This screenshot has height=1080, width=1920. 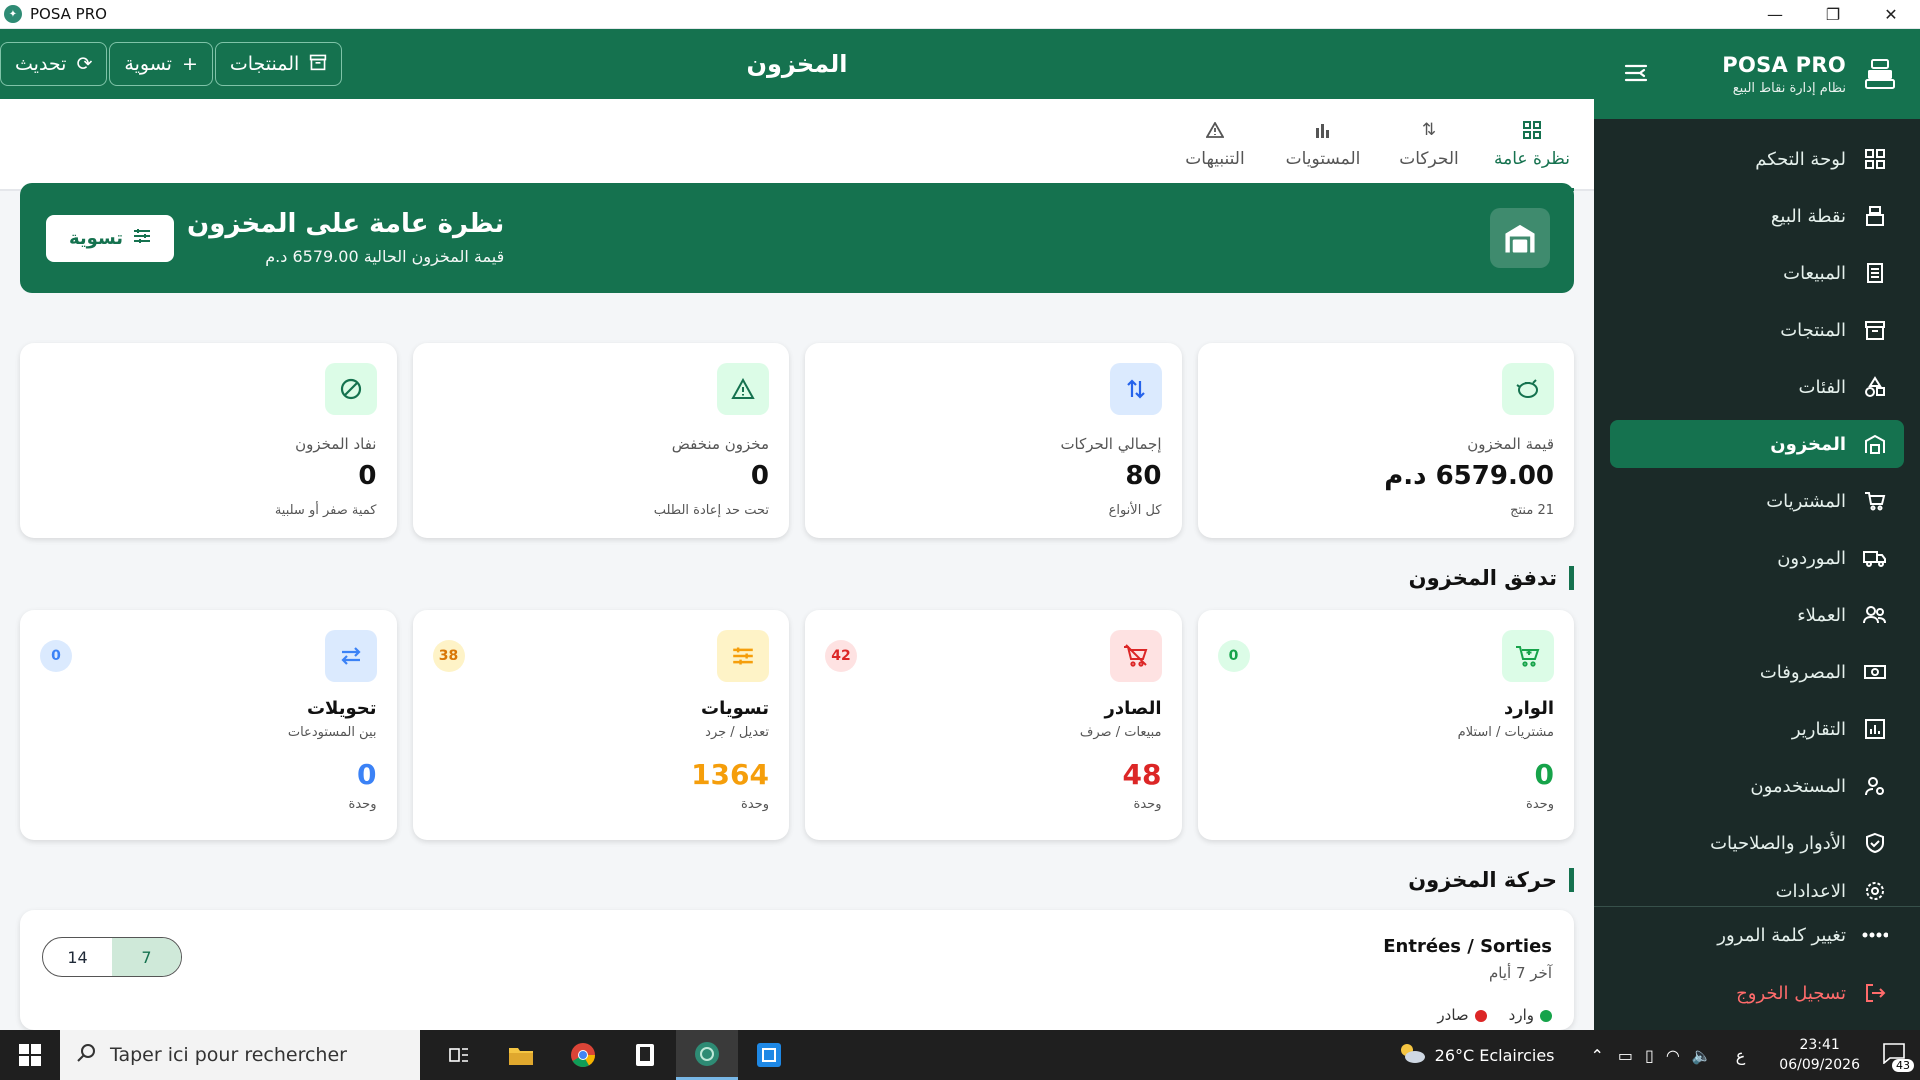 I want to click on wifi-icon: ◠, so click(x=1673, y=1055).